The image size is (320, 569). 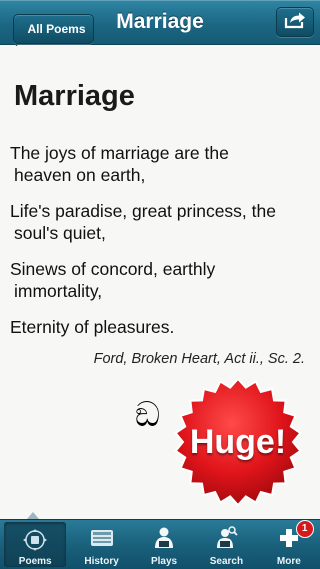 I want to click on navigation-bar: All Poems Marriage, so click(x=160, y=22).